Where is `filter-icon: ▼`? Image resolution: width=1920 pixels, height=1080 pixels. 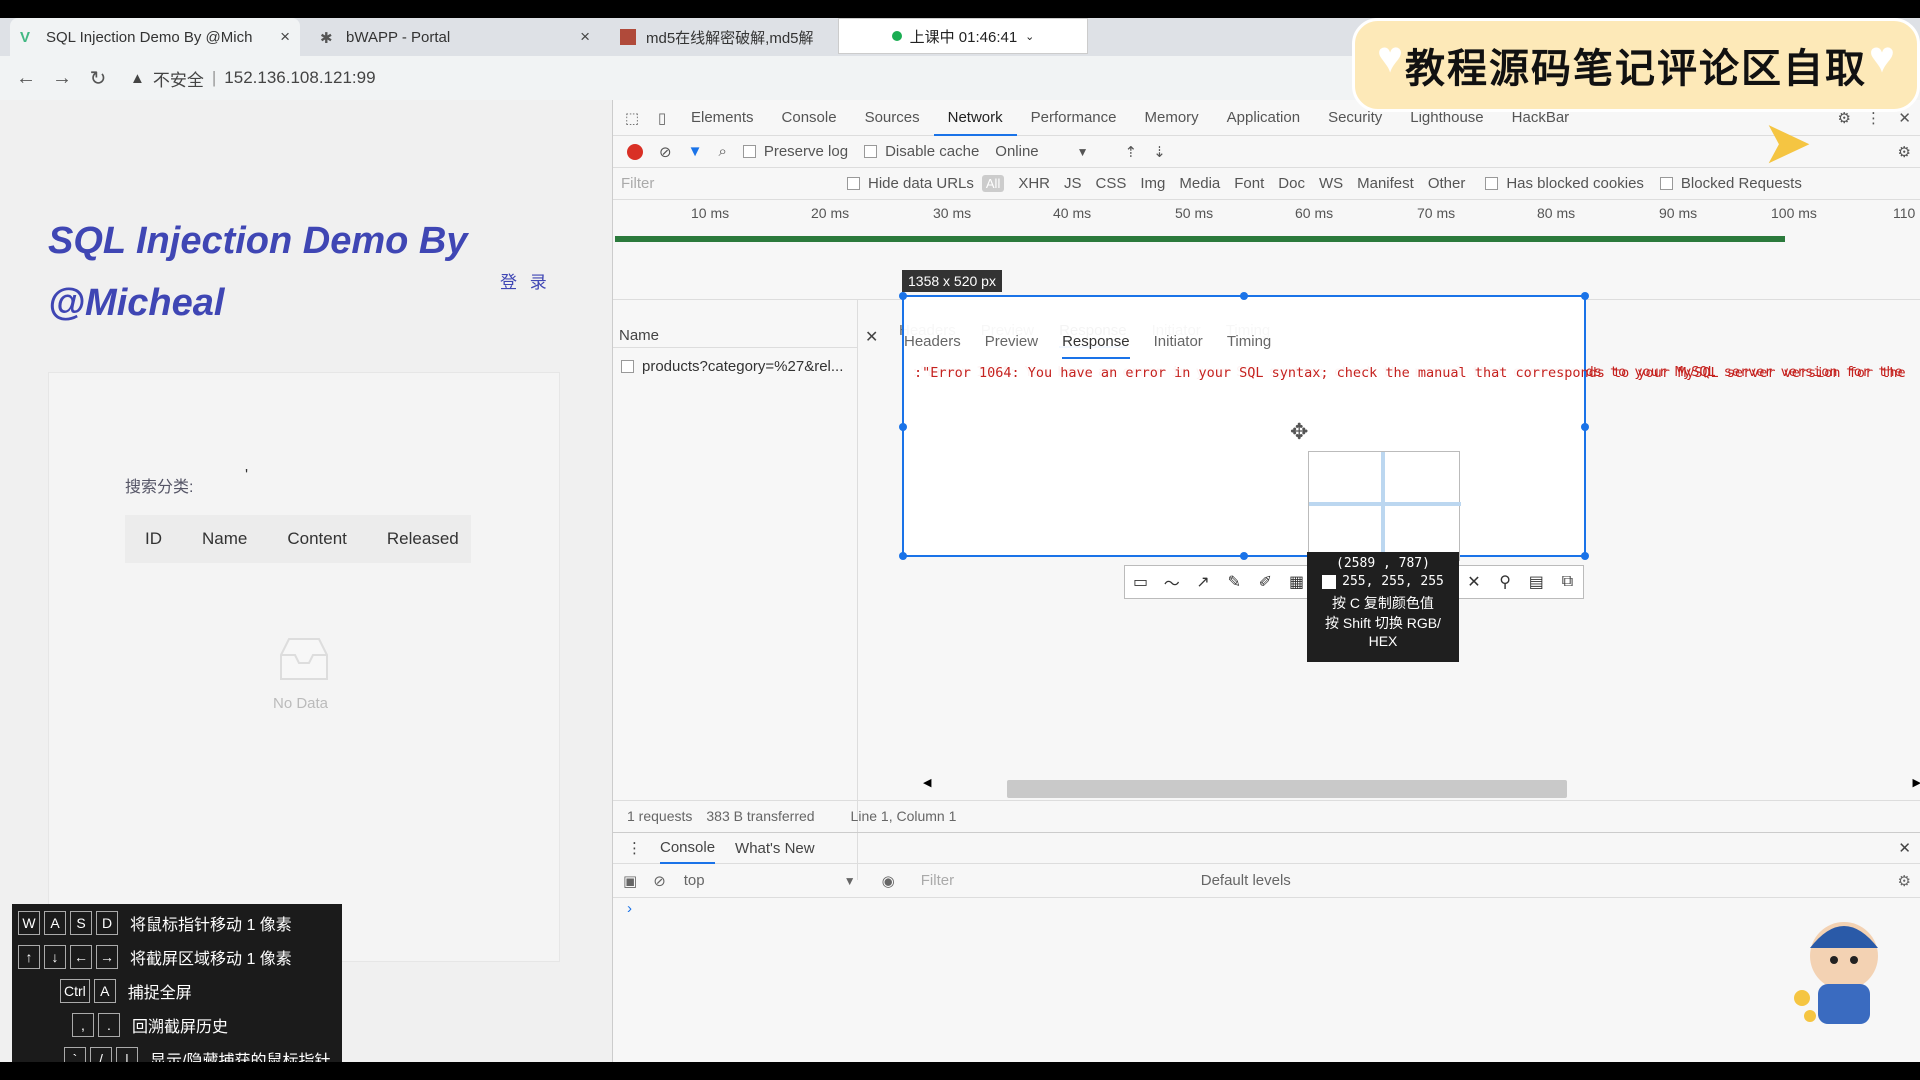 filter-icon: ▼ is located at coordinates (695, 151).